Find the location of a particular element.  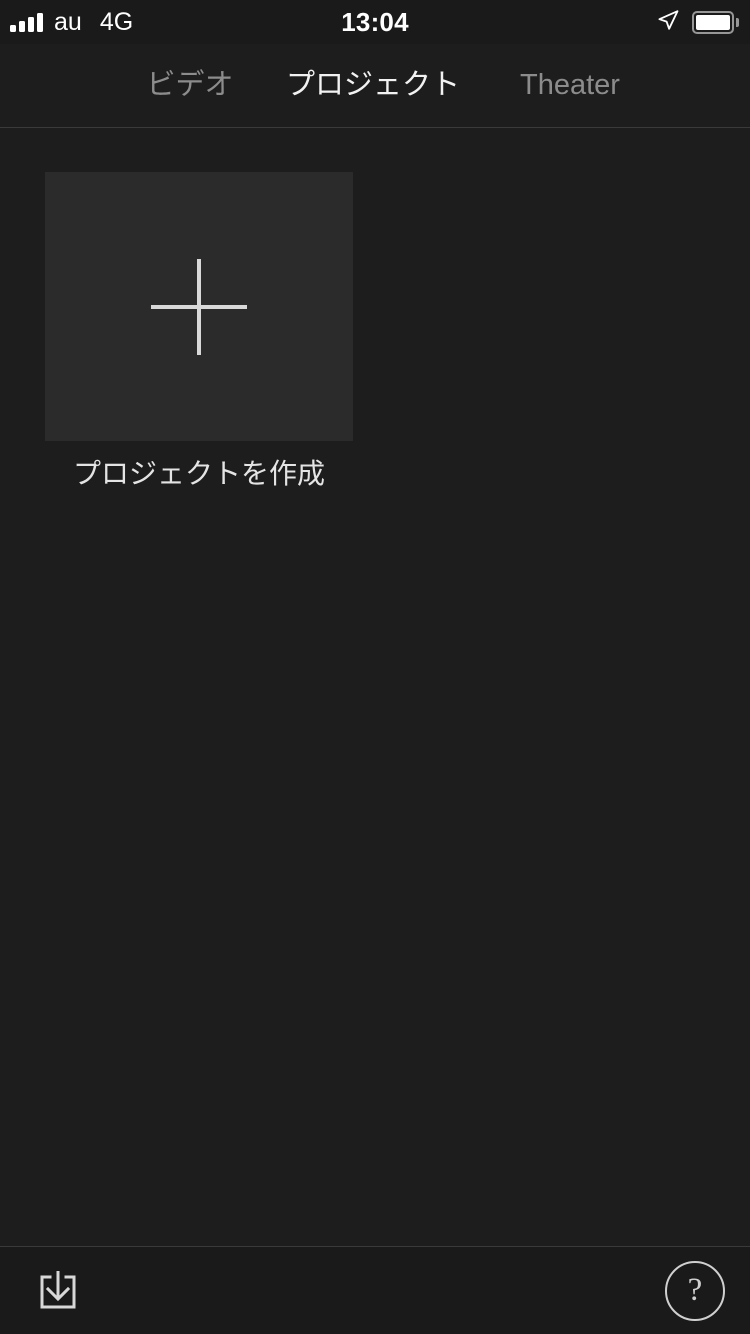

tab-project: プロジェクト is located at coordinates (373, 85).